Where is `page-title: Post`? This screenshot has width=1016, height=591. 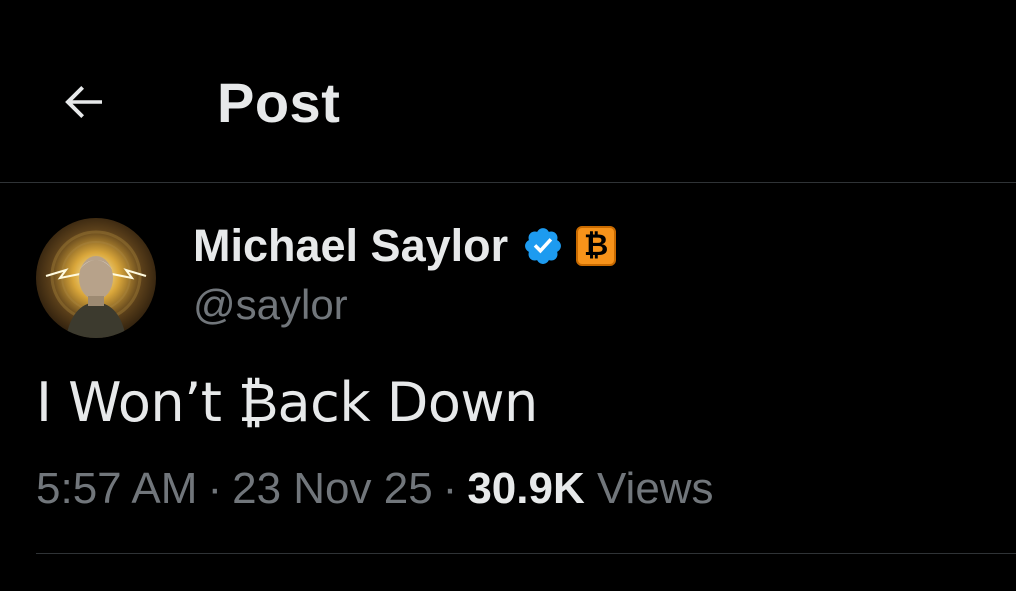 page-title: Post is located at coordinates (279, 102).